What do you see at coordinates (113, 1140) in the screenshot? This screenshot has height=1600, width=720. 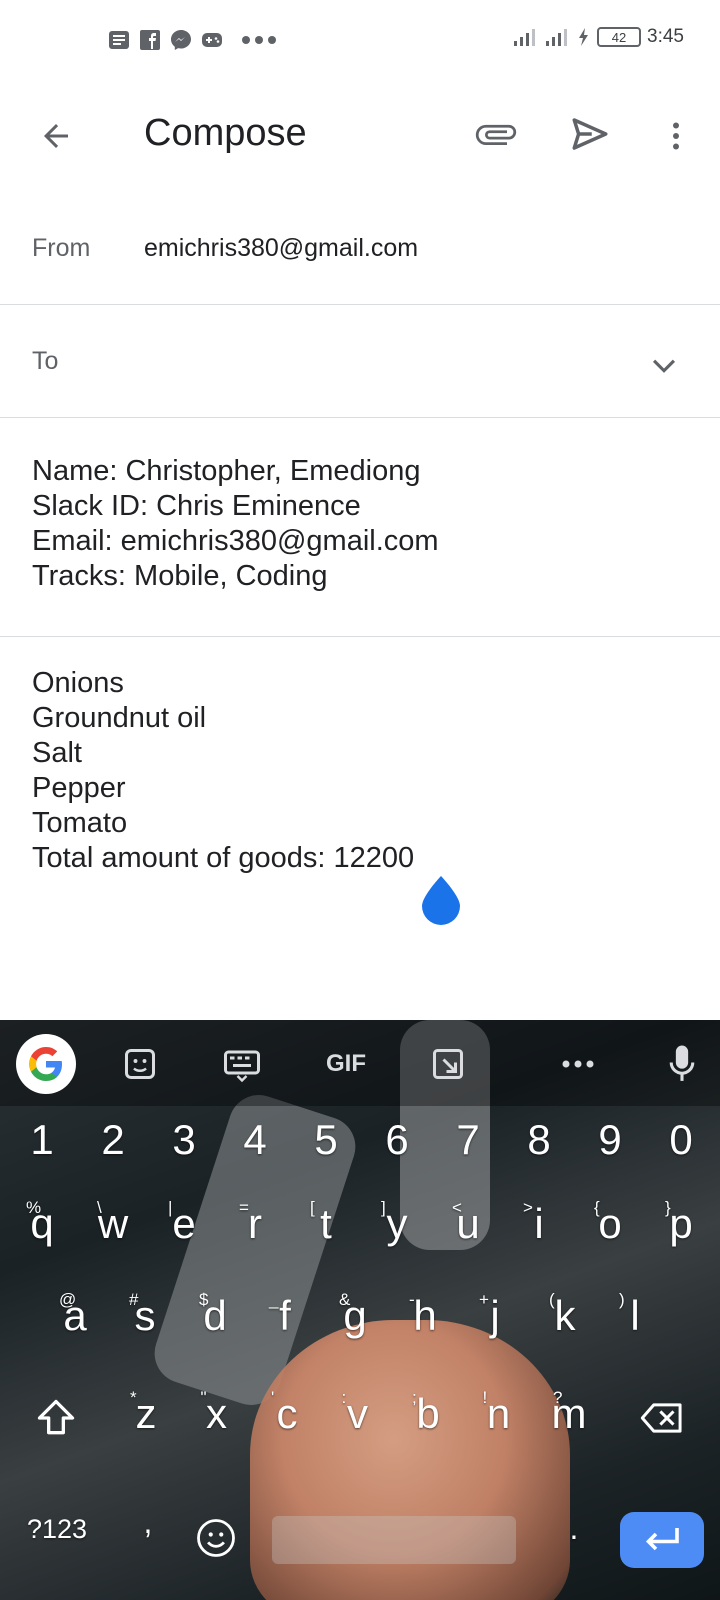 I see `key-2: 2` at bounding box center [113, 1140].